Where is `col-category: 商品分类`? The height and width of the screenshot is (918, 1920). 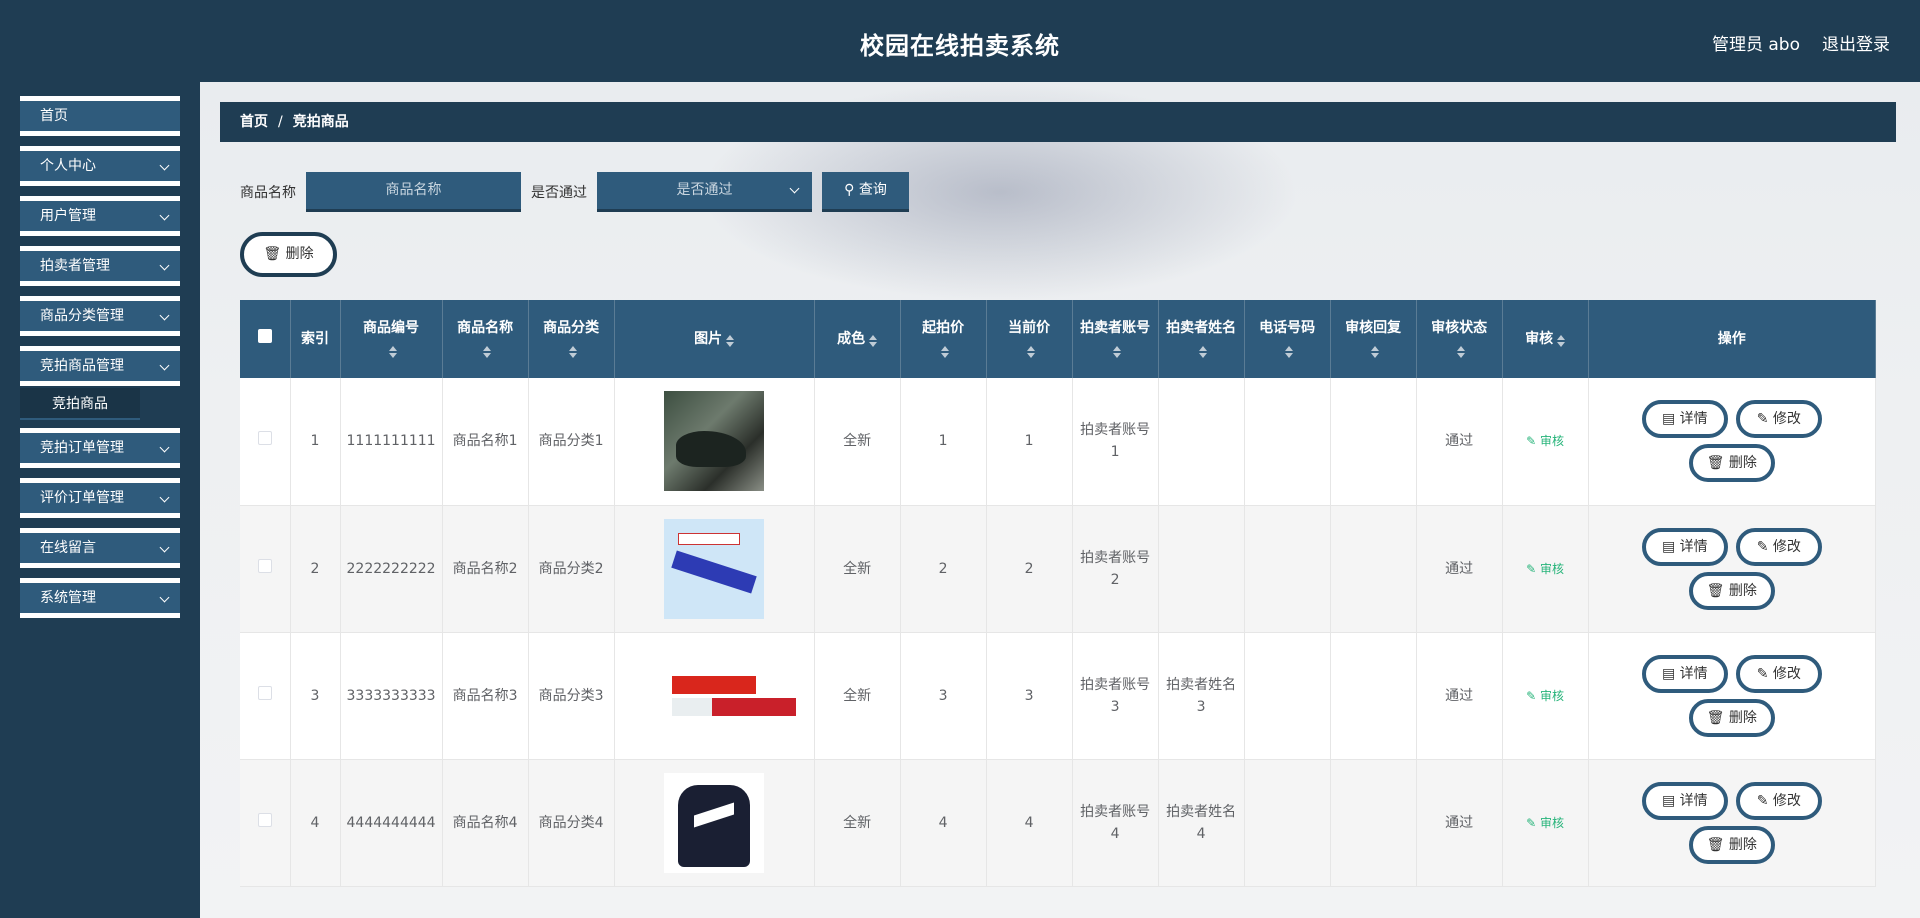 col-category: 商品分类 is located at coordinates (571, 339).